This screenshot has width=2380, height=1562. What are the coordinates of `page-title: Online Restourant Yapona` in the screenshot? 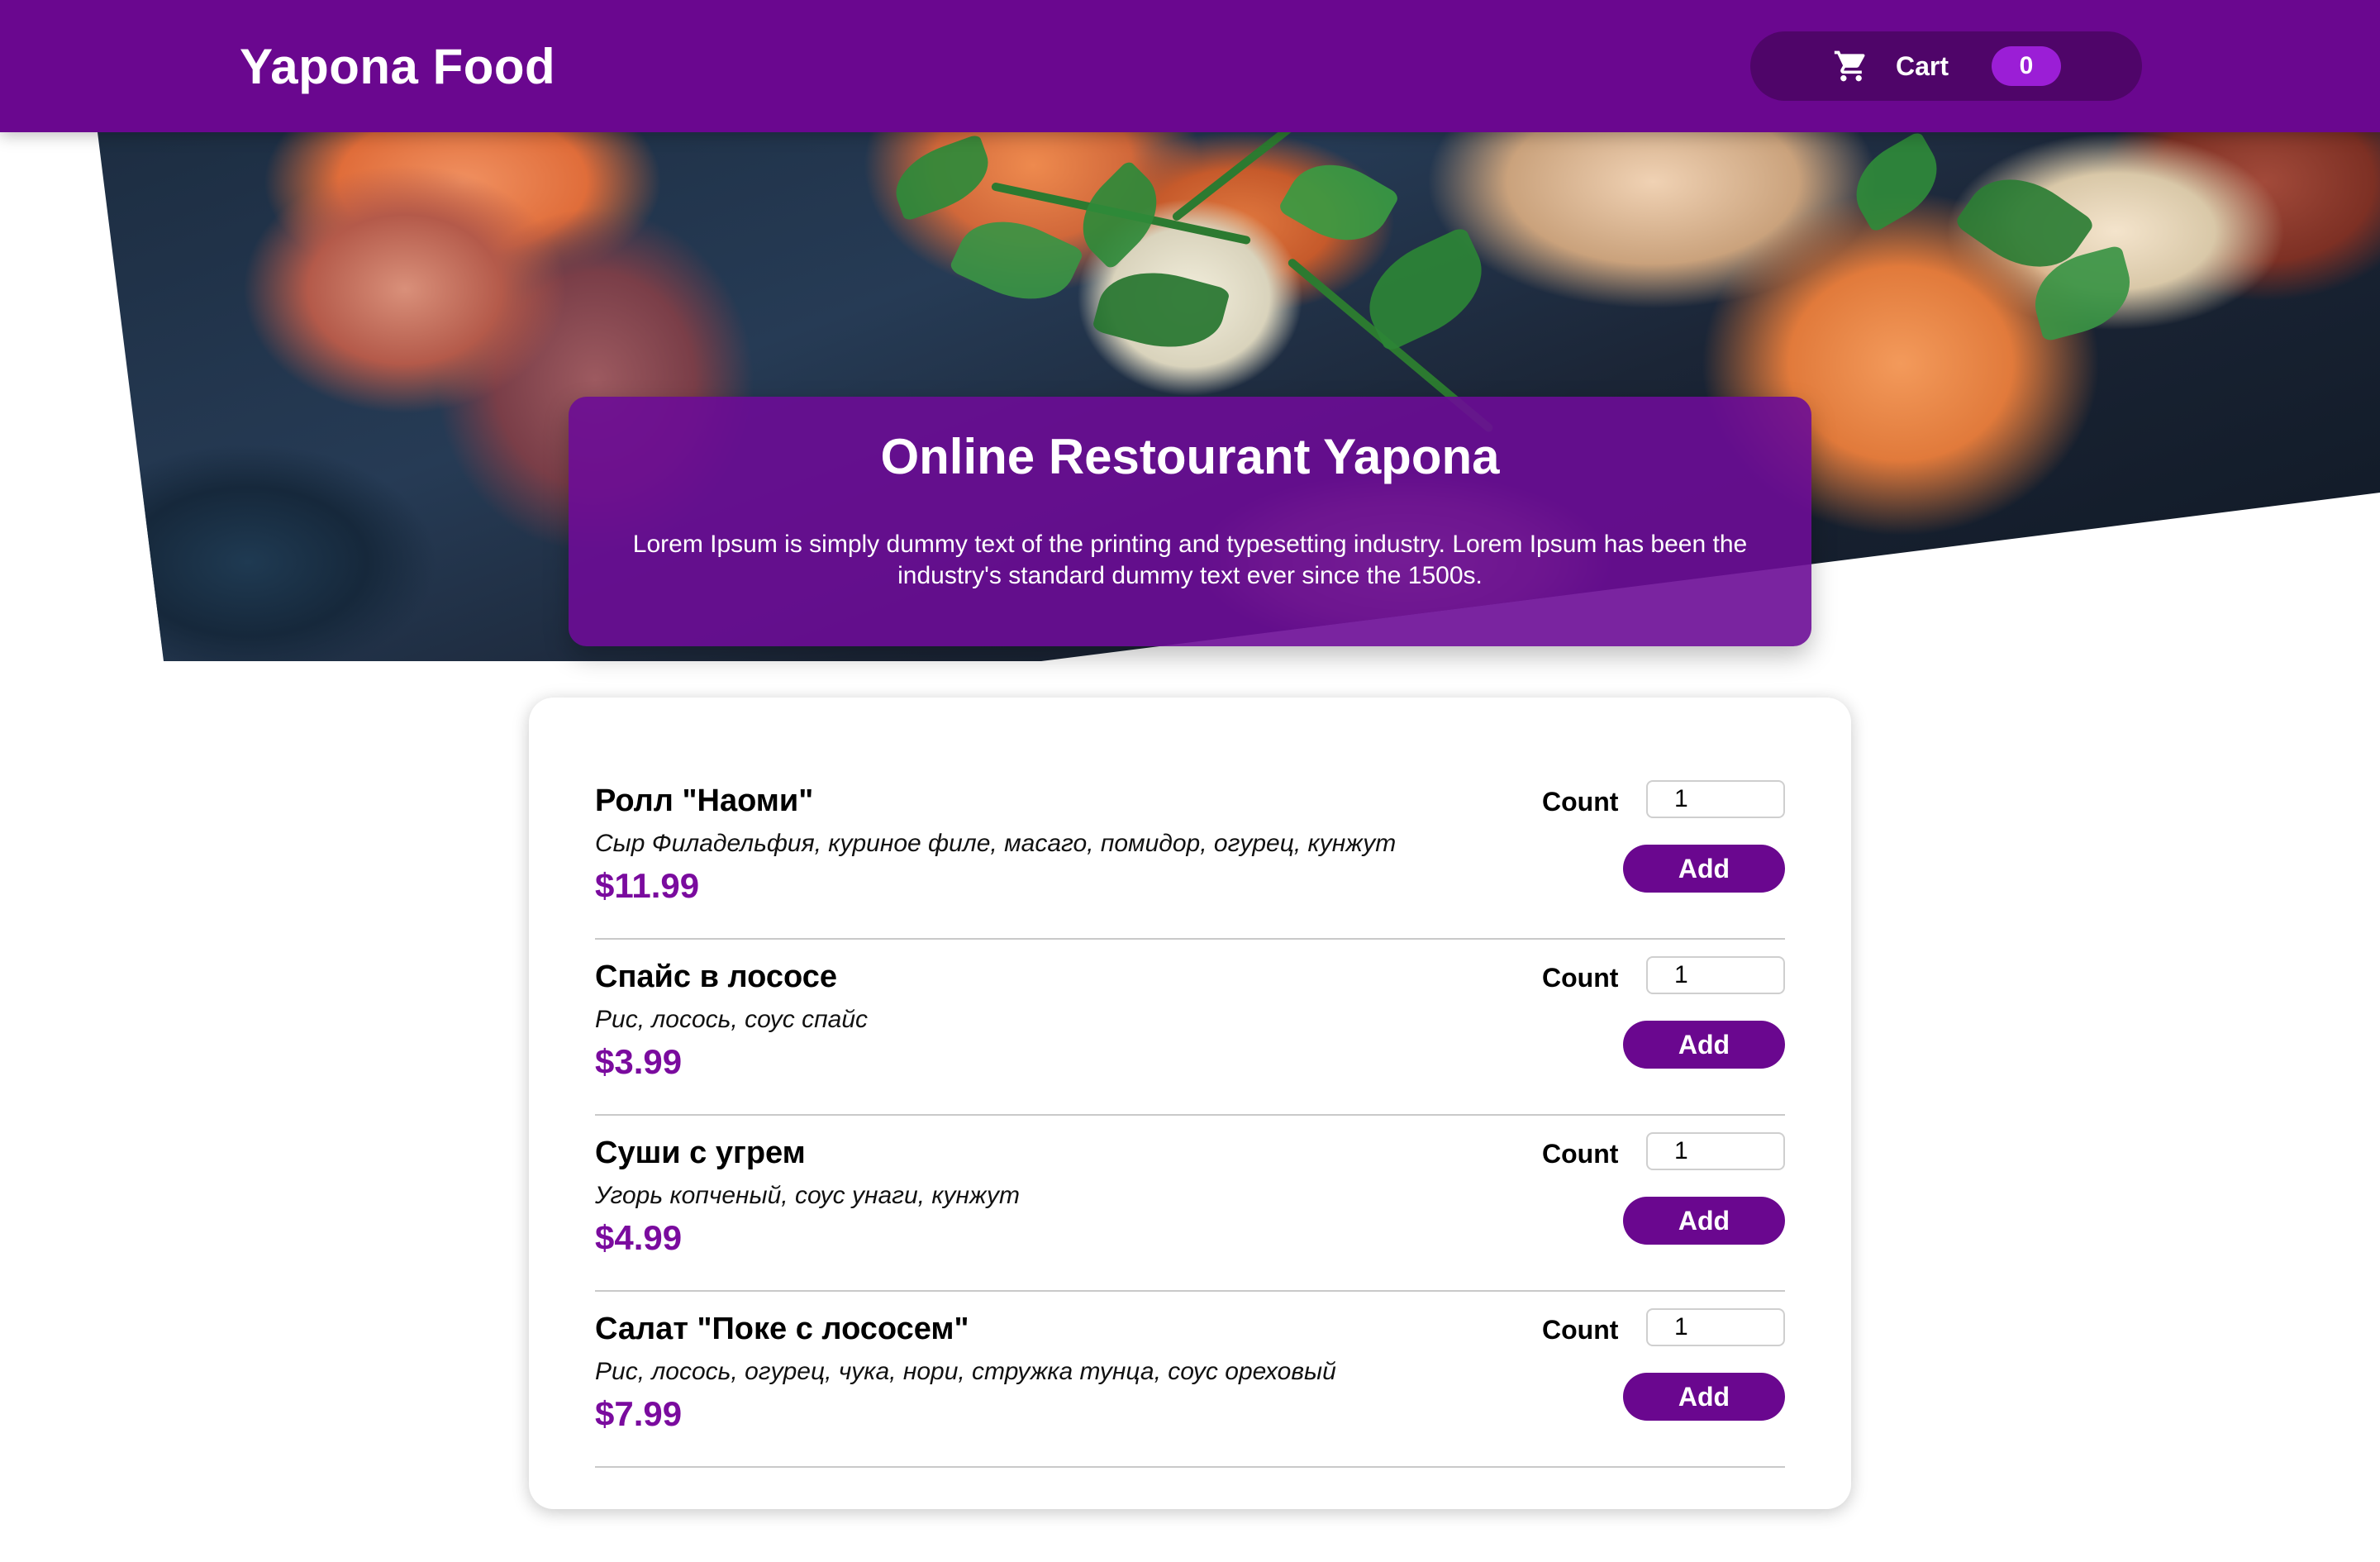 It's located at (1190, 456).